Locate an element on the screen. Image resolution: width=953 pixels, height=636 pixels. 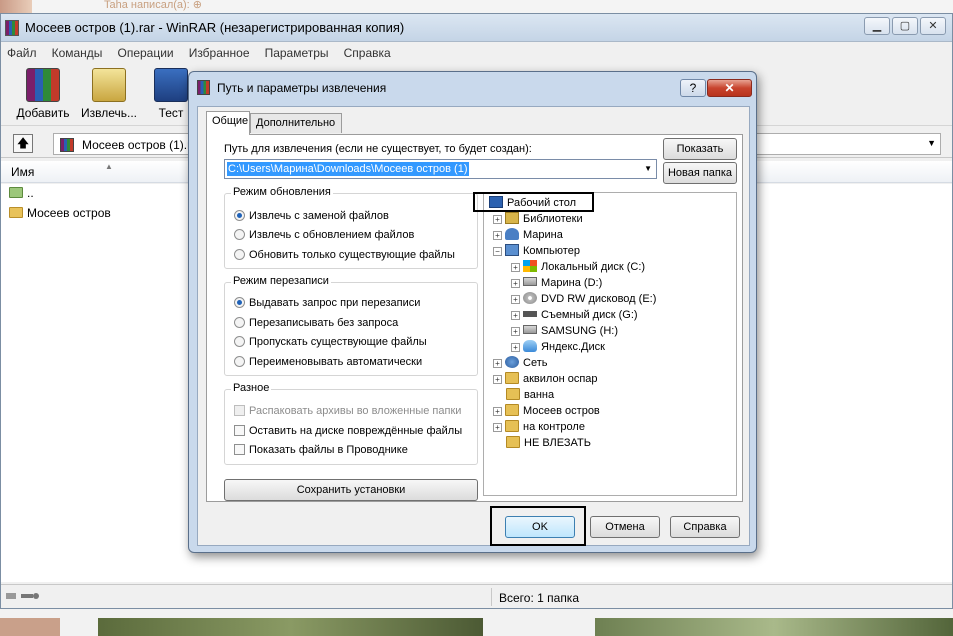
main-close-button: ✕ is located at coordinates (933, 26).